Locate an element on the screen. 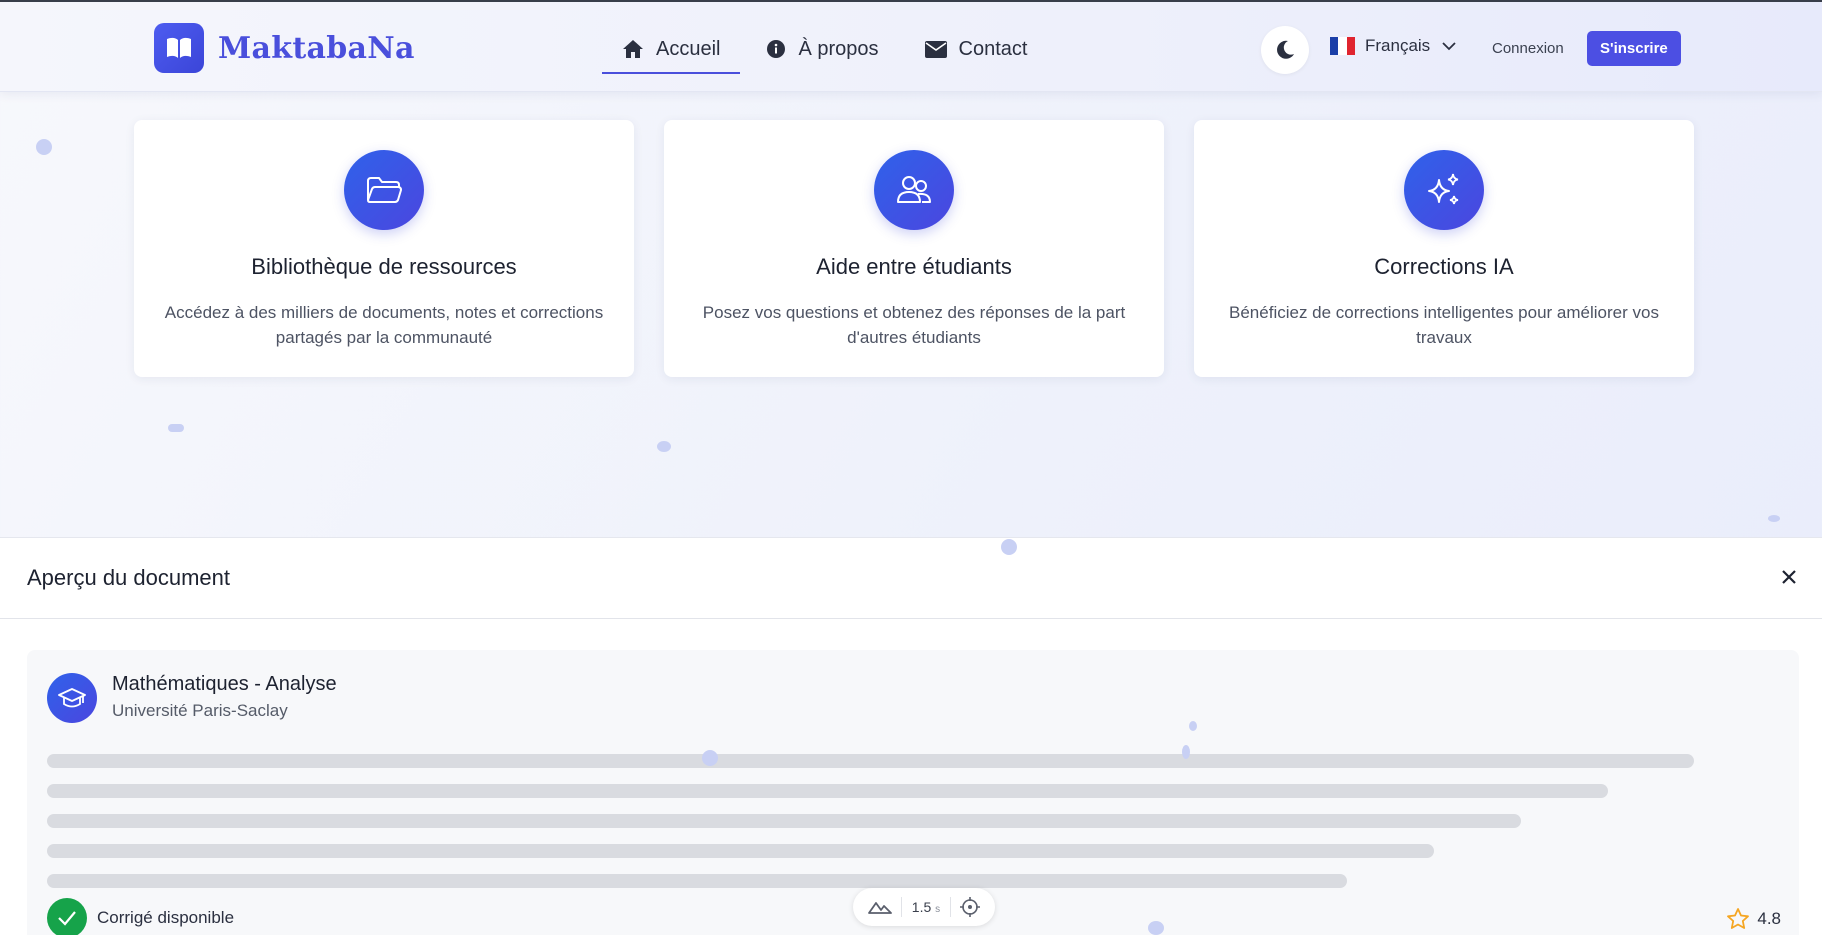  preview-title: Aperçu du document is located at coordinates (129, 577).